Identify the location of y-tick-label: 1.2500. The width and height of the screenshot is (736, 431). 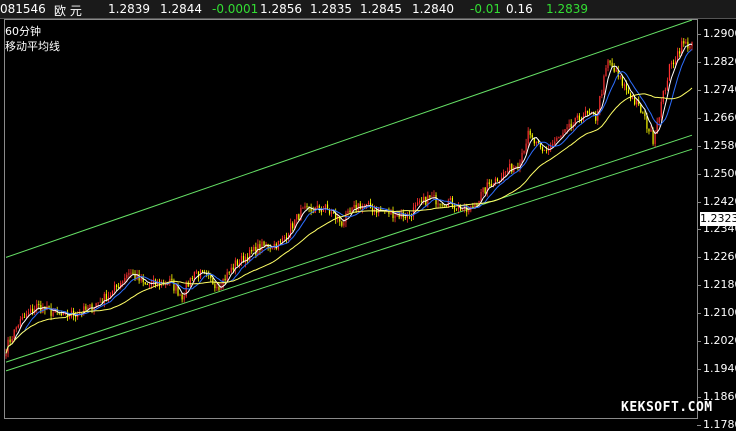
(719, 173).